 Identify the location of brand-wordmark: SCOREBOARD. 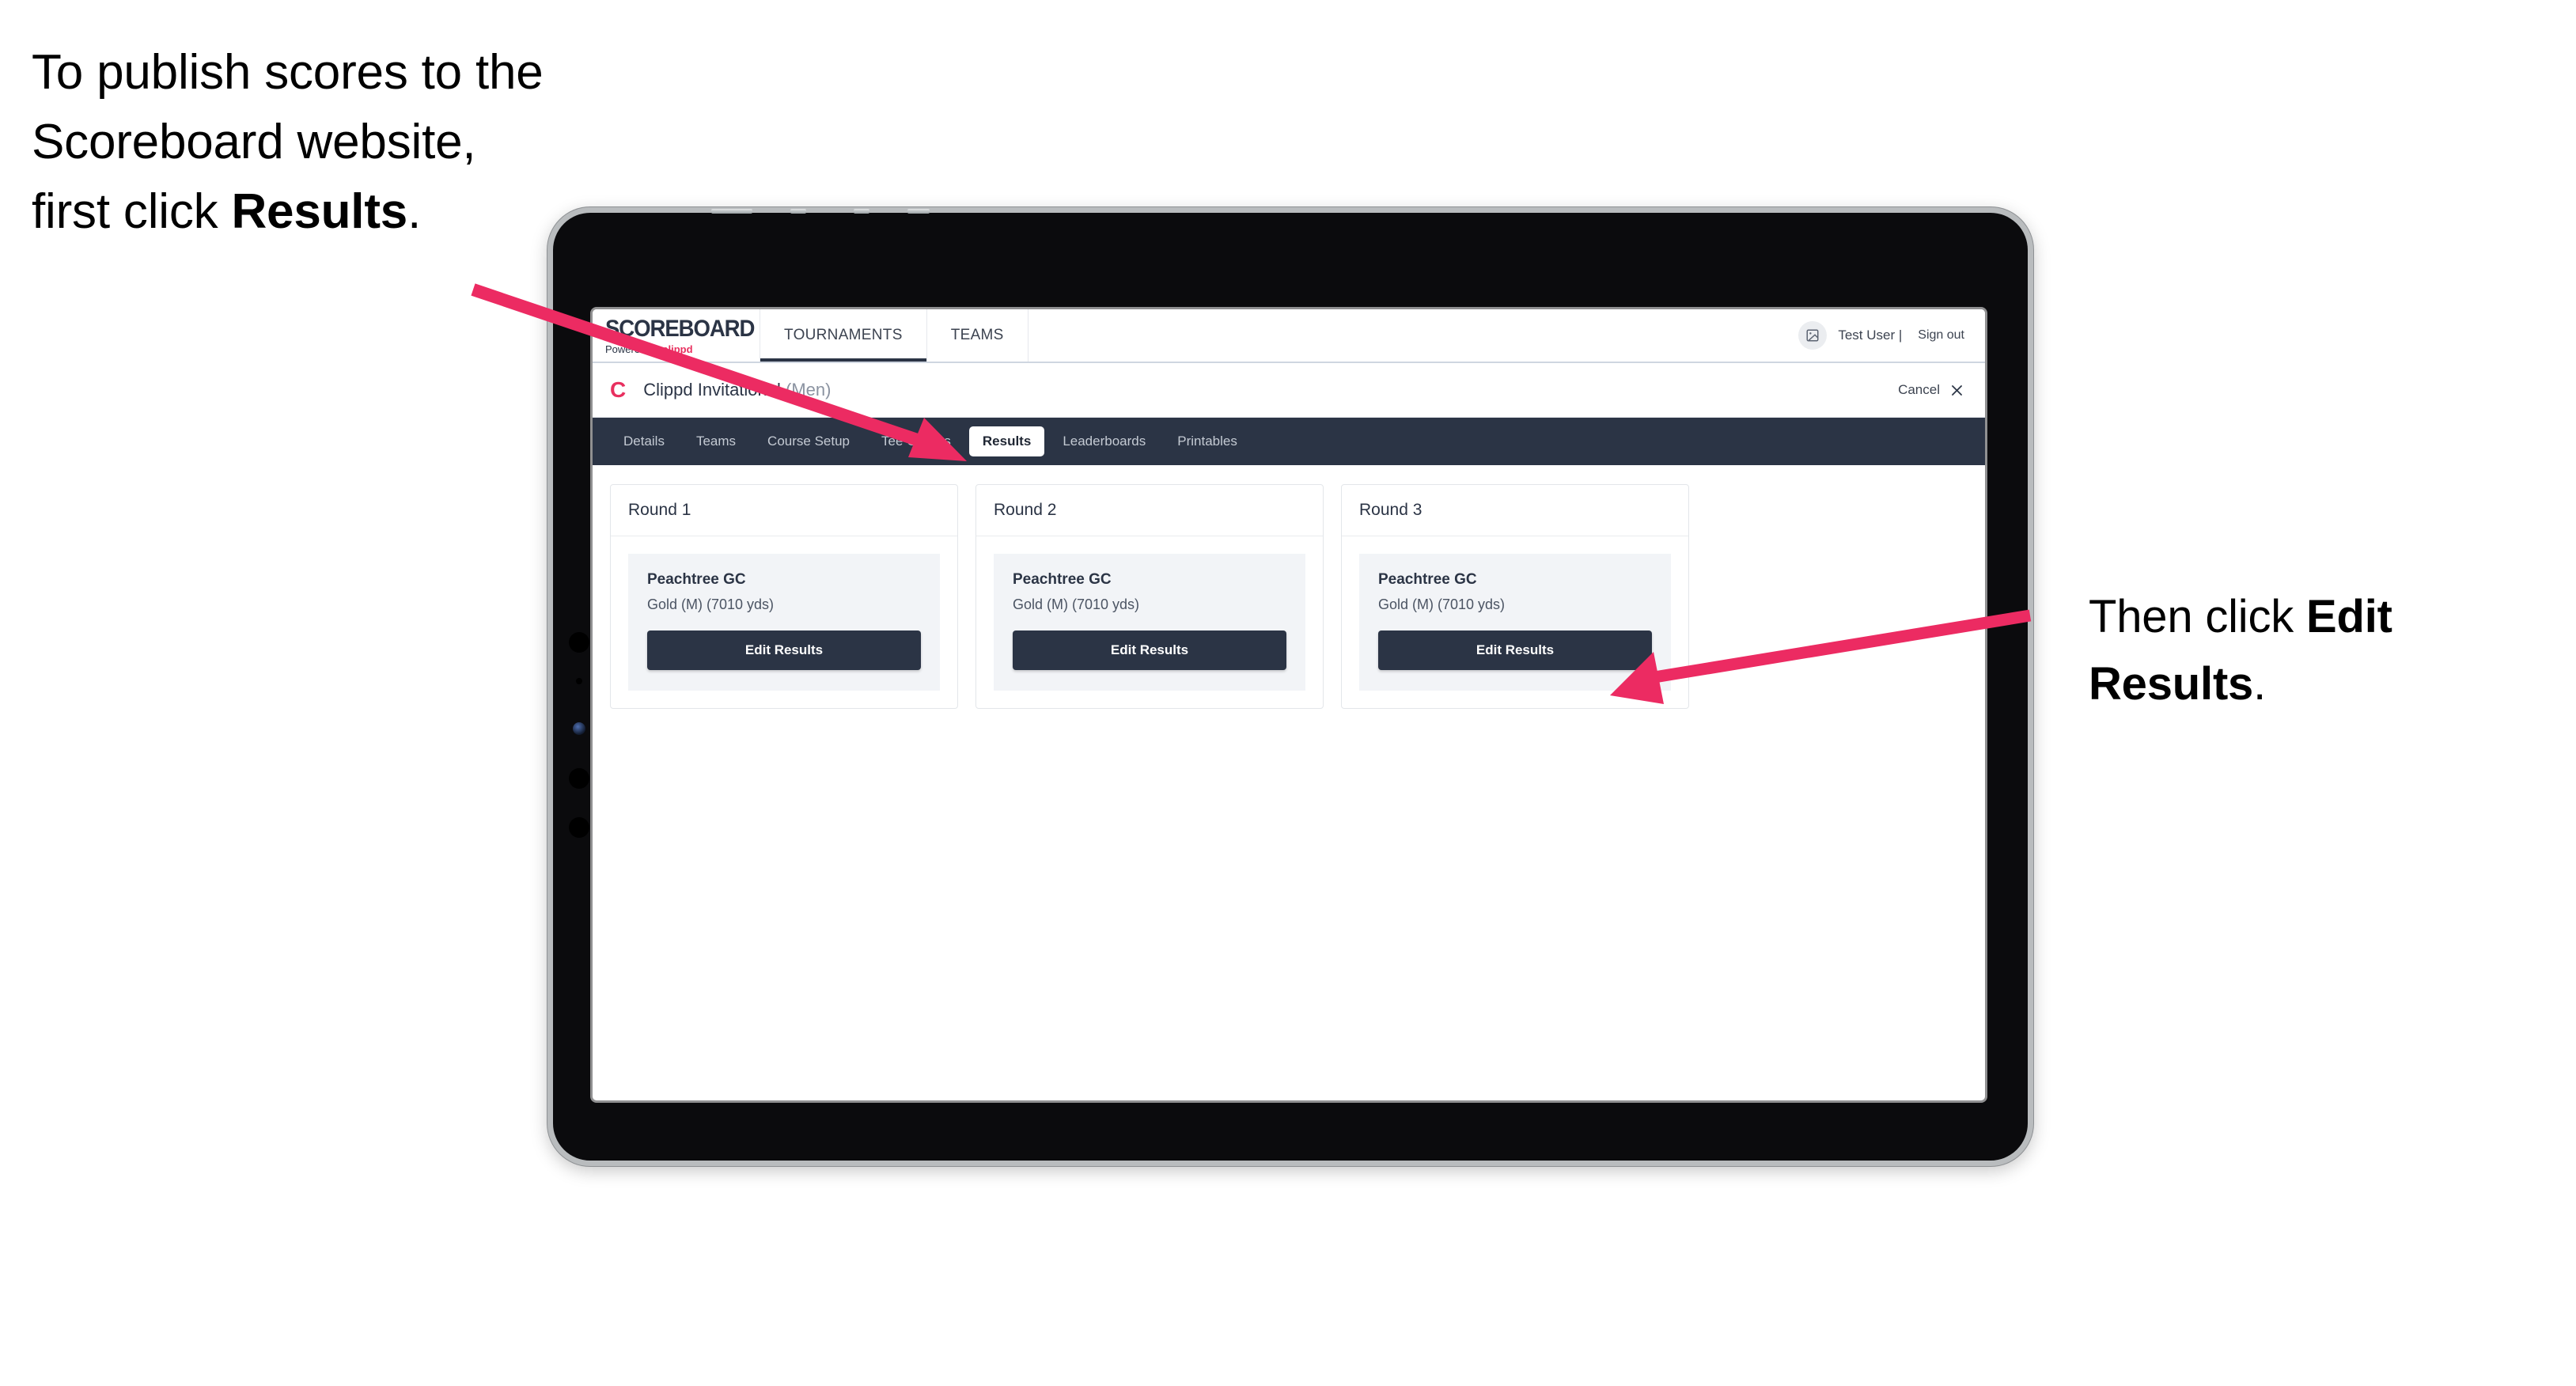
(680, 329).